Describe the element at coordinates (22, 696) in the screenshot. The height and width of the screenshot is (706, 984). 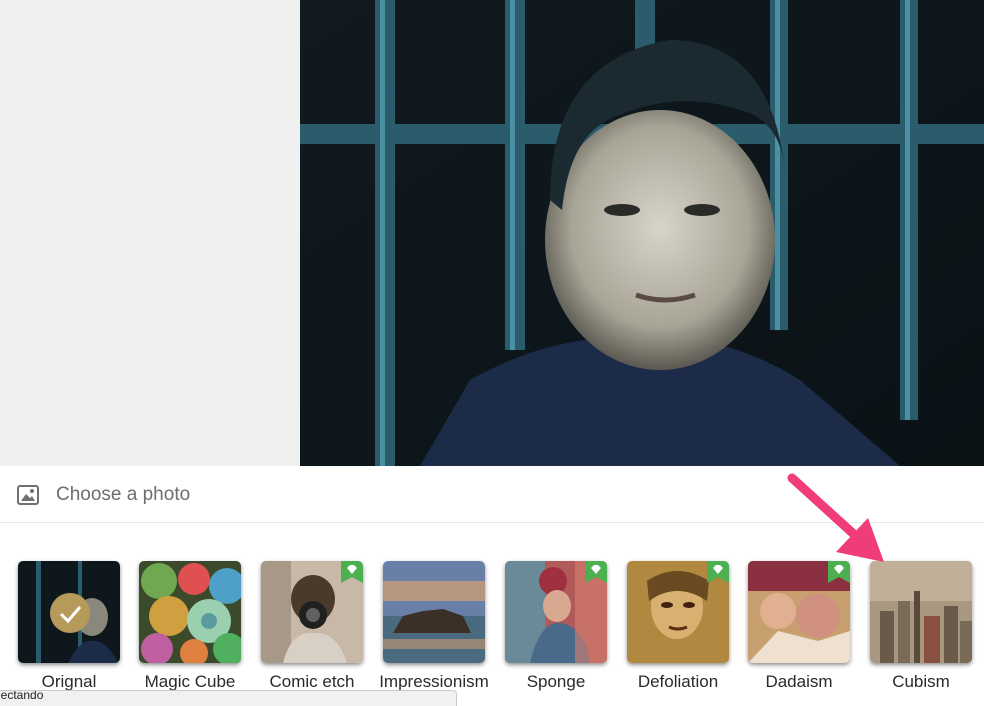
I see `status-text: nectando` at that location.